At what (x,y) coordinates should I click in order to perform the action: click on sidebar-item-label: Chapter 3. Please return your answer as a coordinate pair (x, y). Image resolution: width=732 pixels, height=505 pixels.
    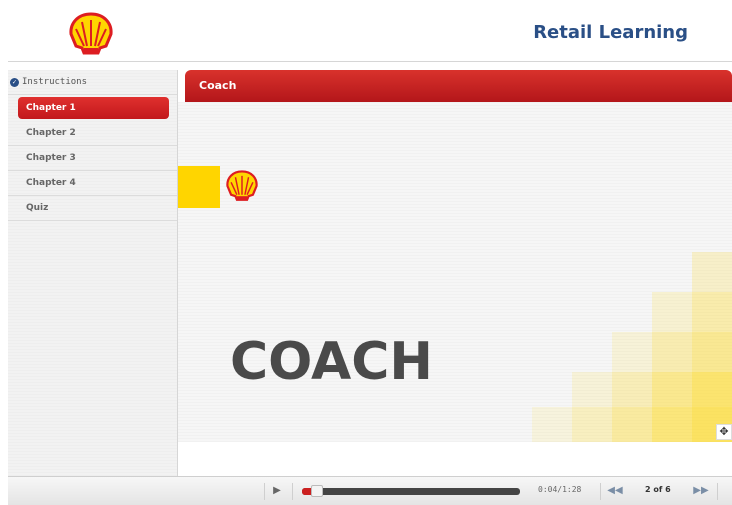
    Looking at the image, I should click on (51, 158).